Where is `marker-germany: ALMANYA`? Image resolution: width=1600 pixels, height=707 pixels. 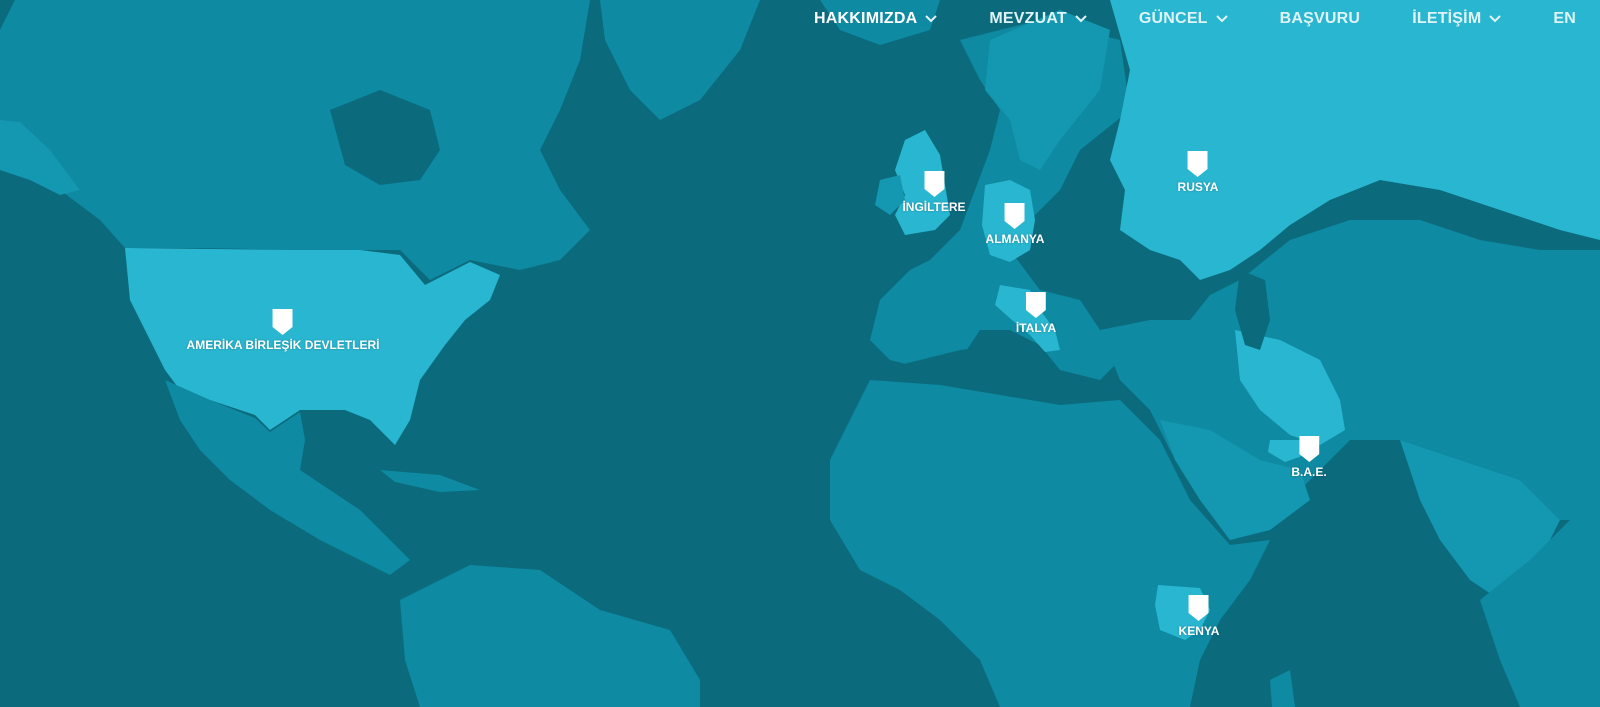 marker-germany: ALMANYA is located at coordinates (1015, 224).